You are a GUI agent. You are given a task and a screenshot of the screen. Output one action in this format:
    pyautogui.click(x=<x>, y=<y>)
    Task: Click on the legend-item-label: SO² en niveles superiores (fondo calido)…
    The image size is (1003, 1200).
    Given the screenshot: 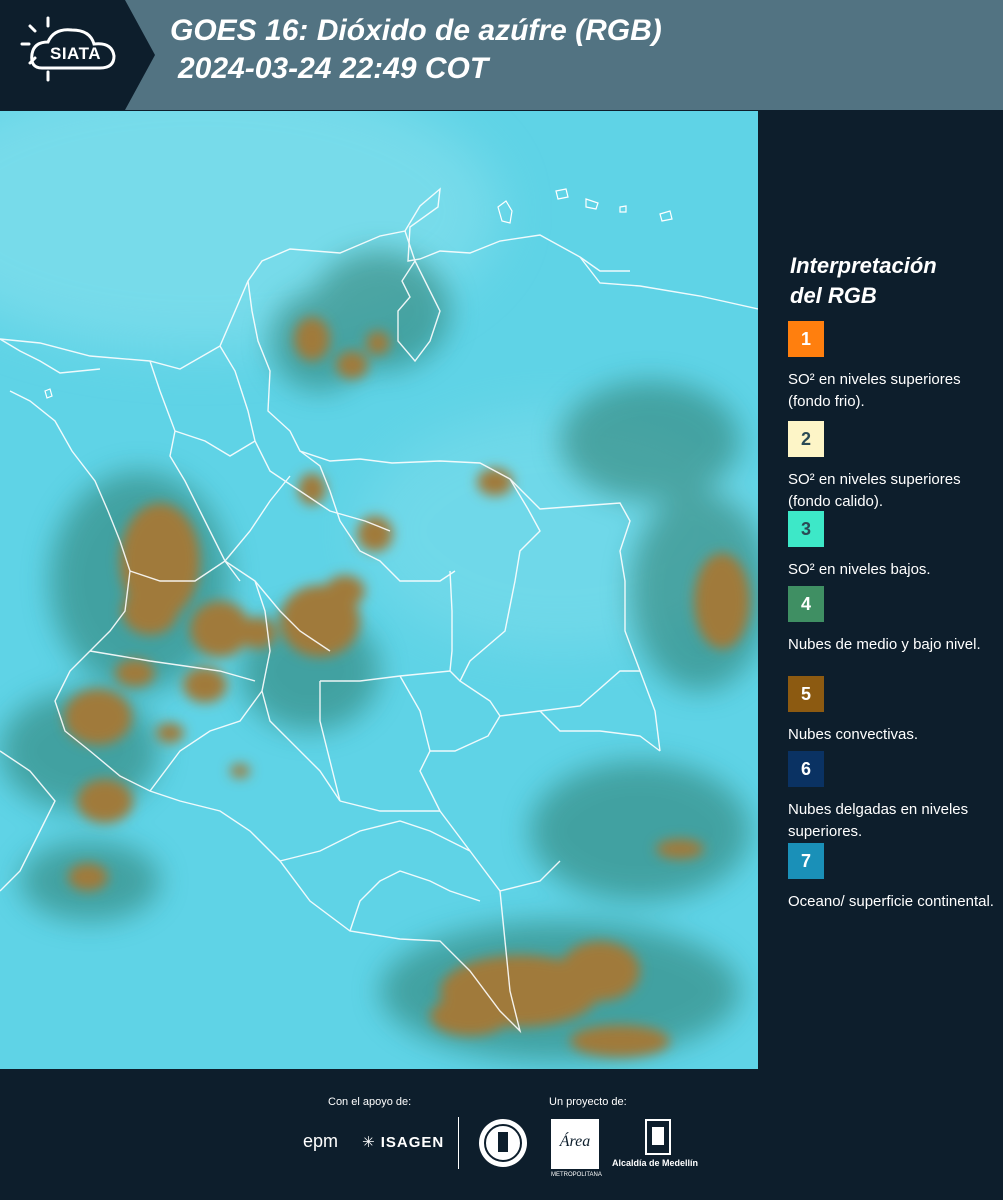 What is the action you would take?
    pyautogui.click(x=874, y=490)
    